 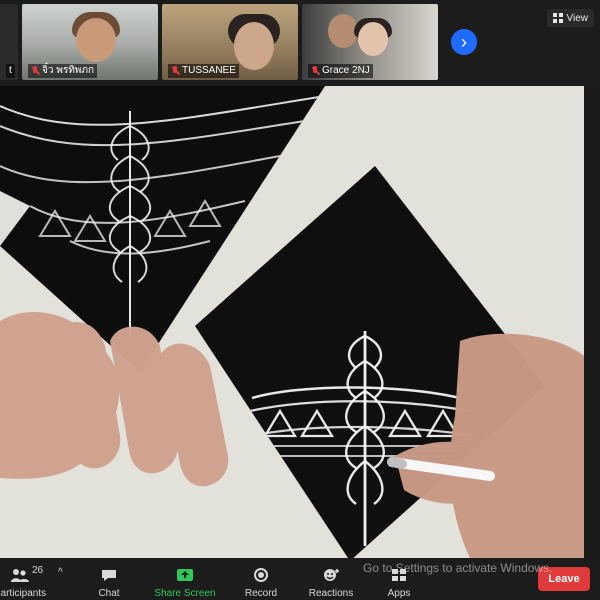 I want to click on reactions-button: Reactions, so click(x=331, y=580).